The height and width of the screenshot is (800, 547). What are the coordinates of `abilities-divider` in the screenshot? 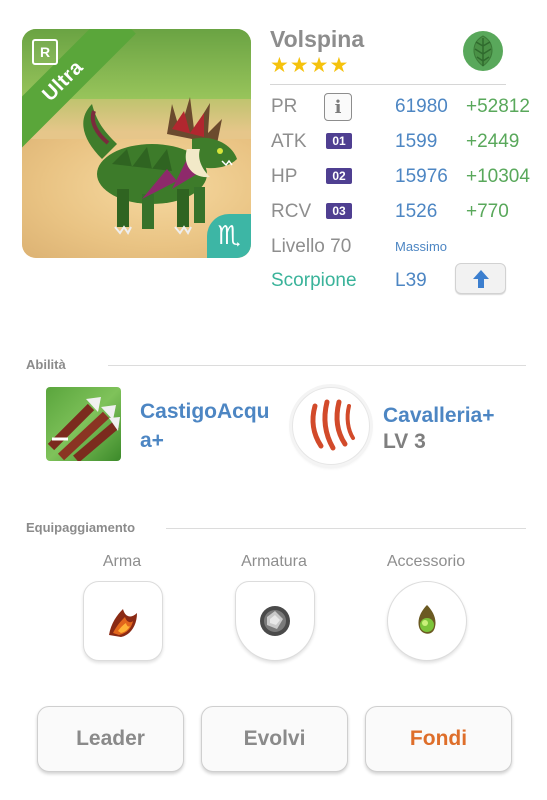 It's located at (317, 365).